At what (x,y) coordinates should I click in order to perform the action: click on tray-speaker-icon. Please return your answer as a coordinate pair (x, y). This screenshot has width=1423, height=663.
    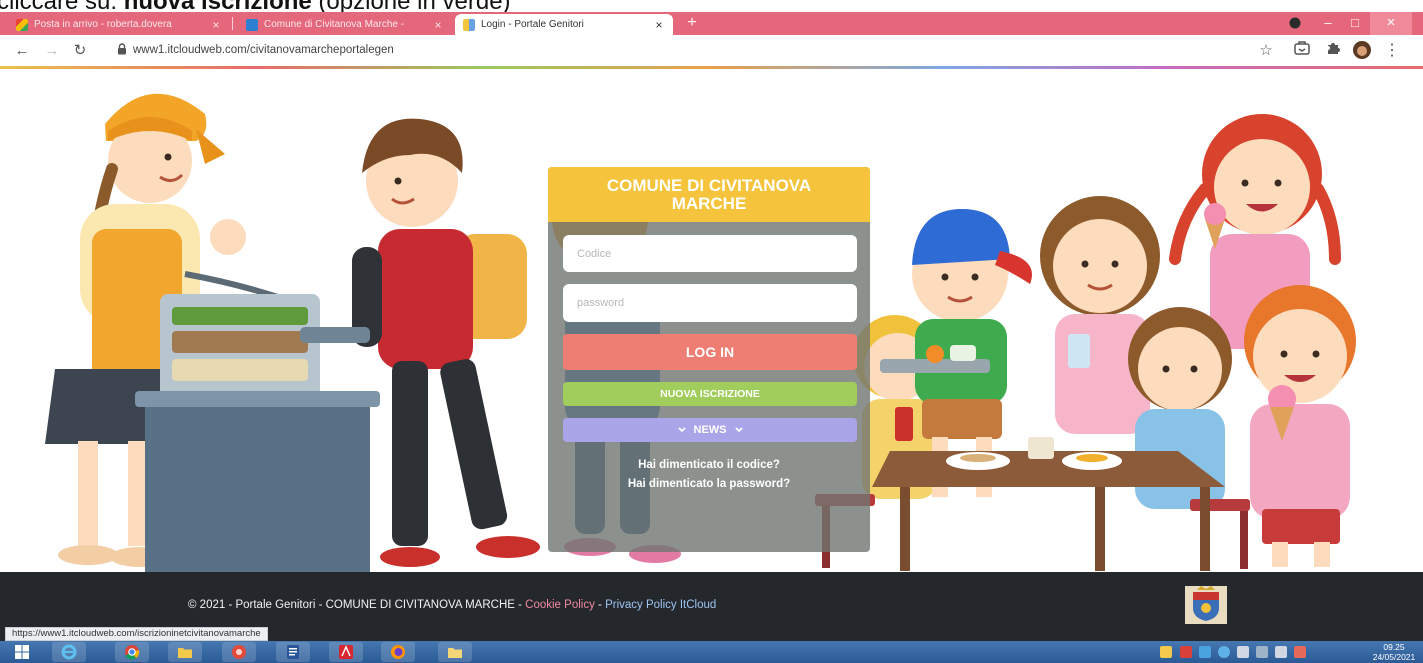
    Looking at the image, I should click on (1281, 652).